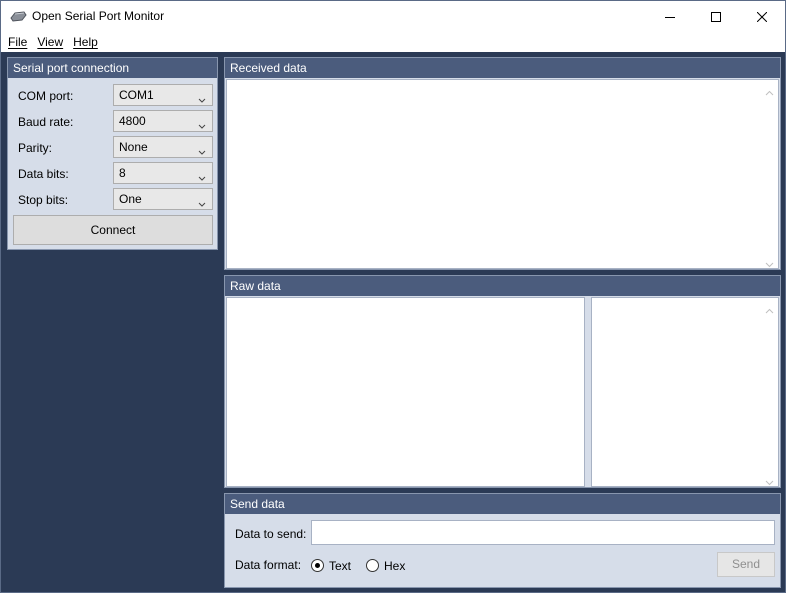 The width and height of the screenshot is (786, 593). What do you see at coordinates (746, 564) in the screenshot?
I see `send-button: Send` at bounding box center [746, 564].